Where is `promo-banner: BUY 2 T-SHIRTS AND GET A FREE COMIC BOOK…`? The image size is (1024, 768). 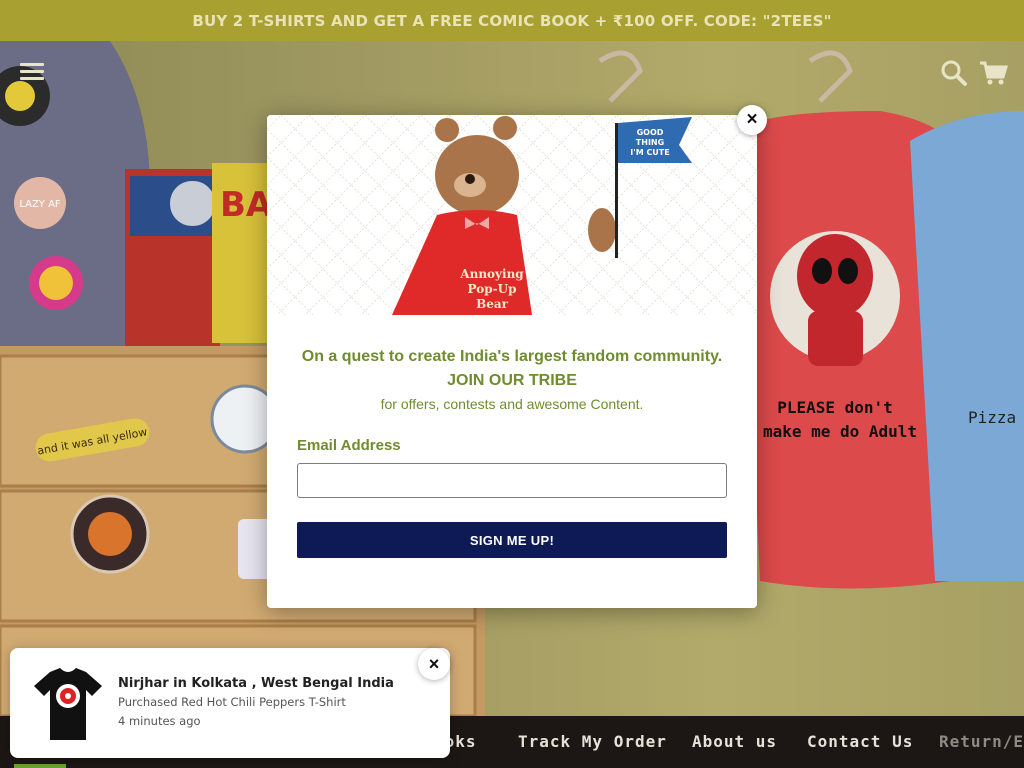 promo-banner: BUY 2 T-SHIRTS AND GET A FREE COMIC BOOK… is located at coordinates (512, 20).